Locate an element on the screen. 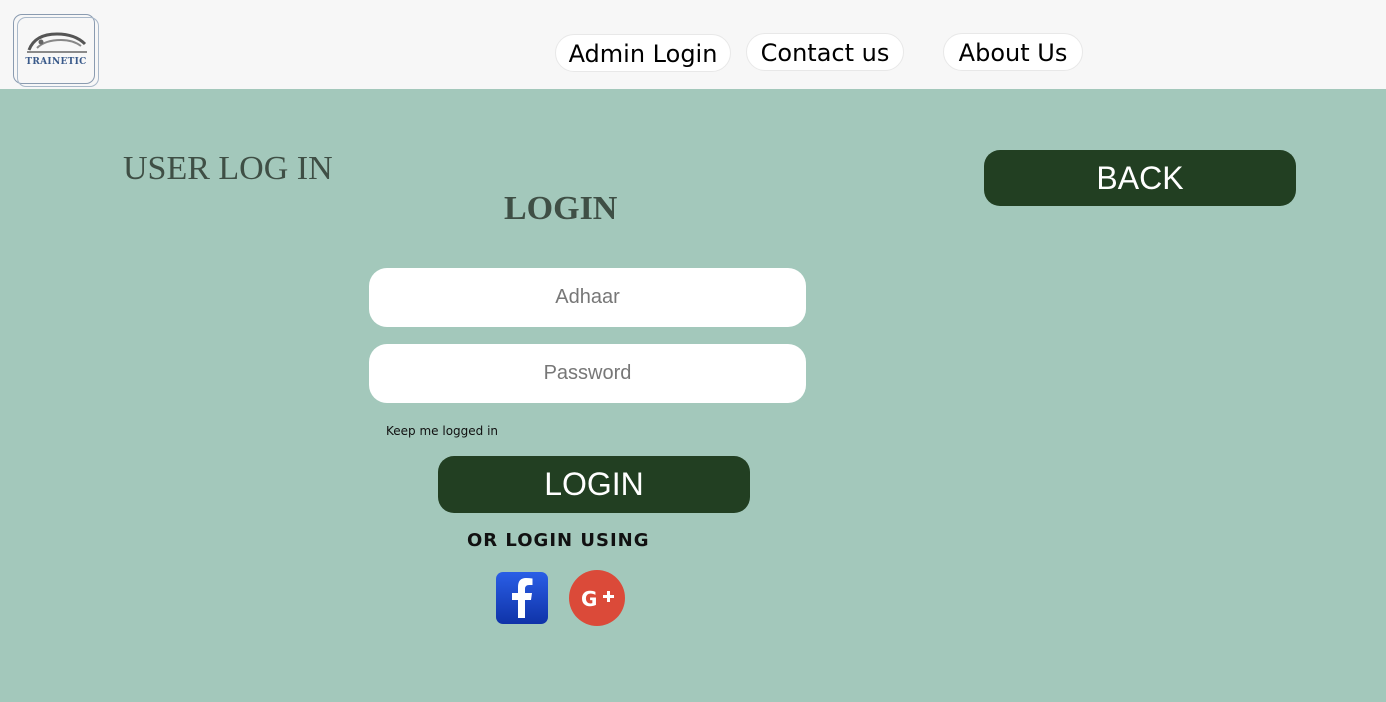  google-plus-icon: G is located at coordinates (597, 598).